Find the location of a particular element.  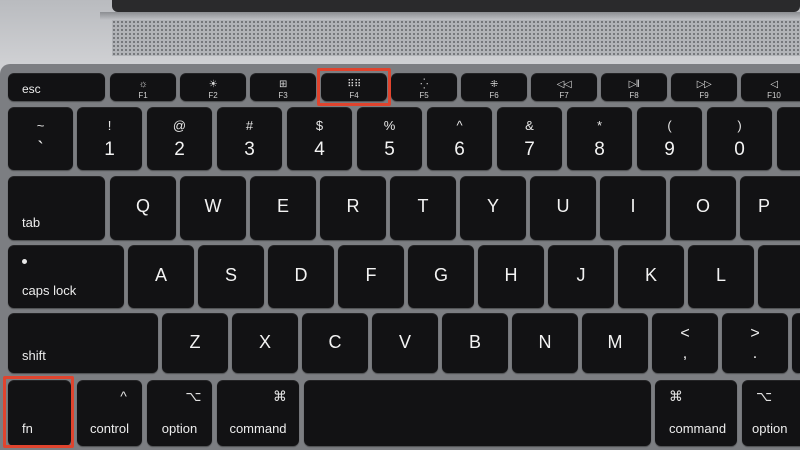

key-space is located at coordinates (477, 413).